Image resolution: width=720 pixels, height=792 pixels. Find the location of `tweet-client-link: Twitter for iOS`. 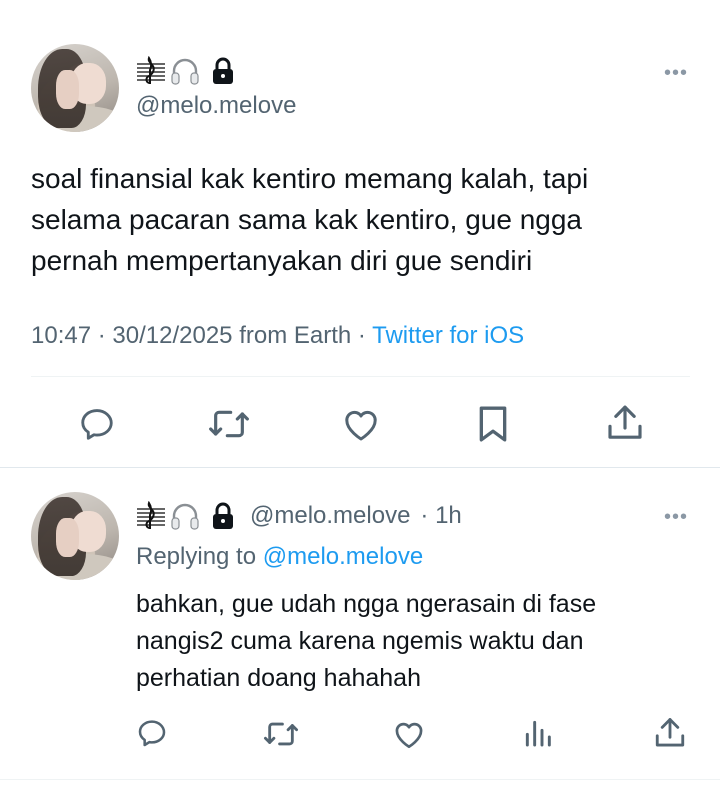

tweet-client-link: Twitter for iOS is located at coordinates (448, 335).